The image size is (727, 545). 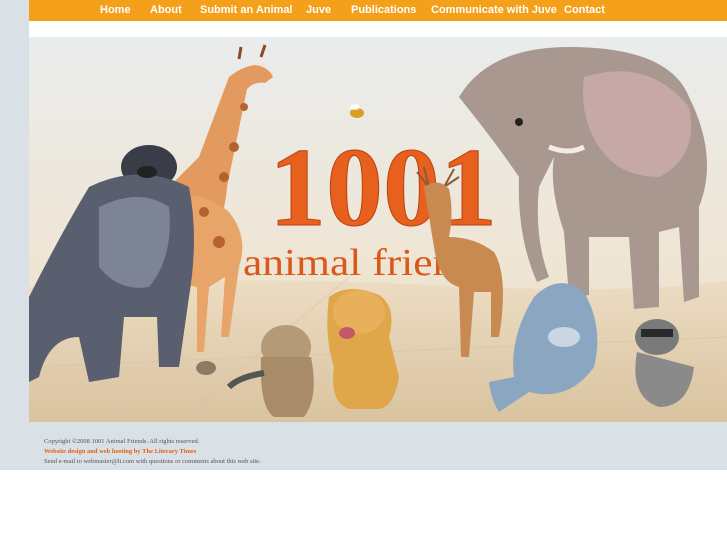 What do you see at coordinates (318, 10) in the screenshot?
I see `nav-juve: Juve` at bounding box center [318, 10].